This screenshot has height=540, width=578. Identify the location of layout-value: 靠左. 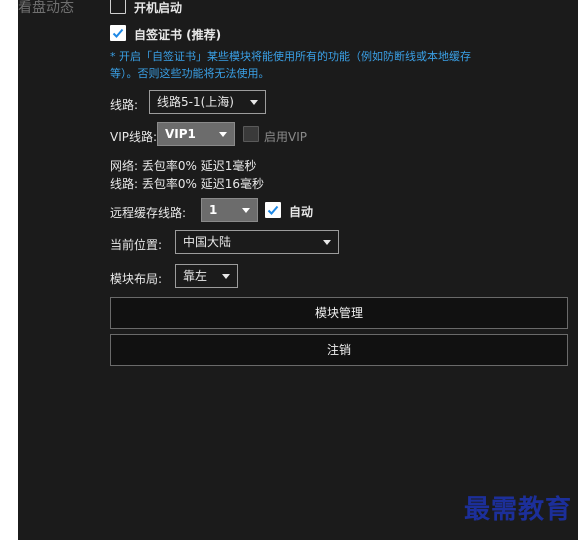
(195, 276).